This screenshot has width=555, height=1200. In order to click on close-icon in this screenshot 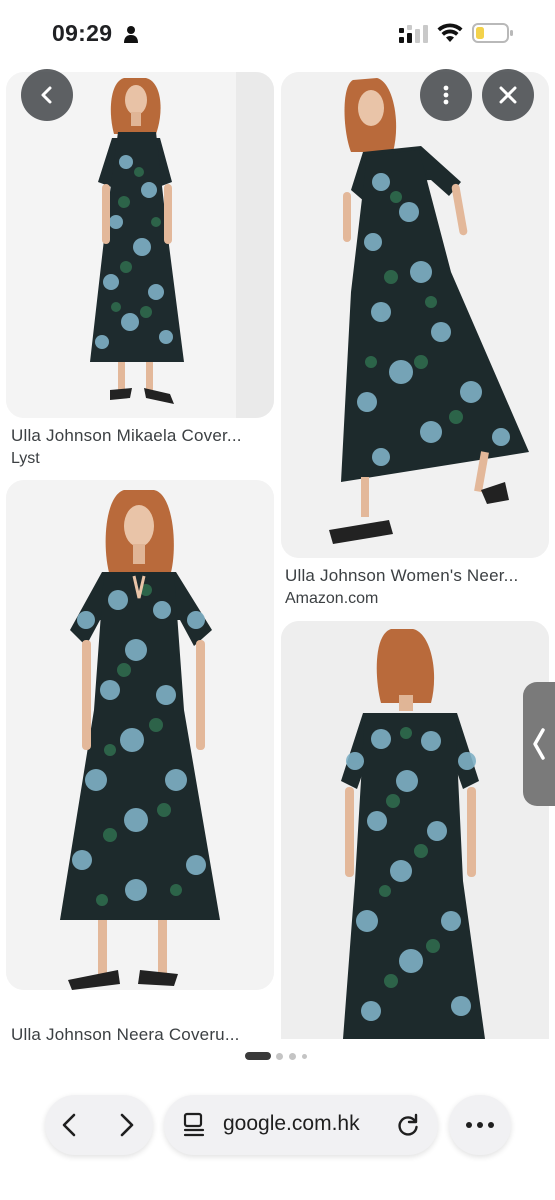, I will do `click(508, 95)`.